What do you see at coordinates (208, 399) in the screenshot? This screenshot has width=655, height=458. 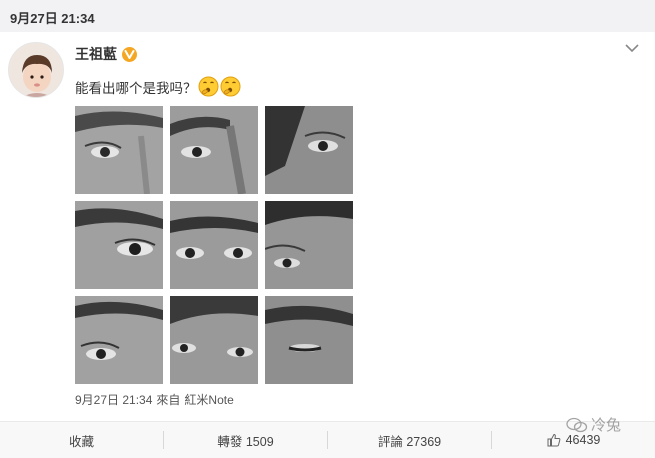 I see `post-source: 紅米Note` at bounding box center [208, 399].